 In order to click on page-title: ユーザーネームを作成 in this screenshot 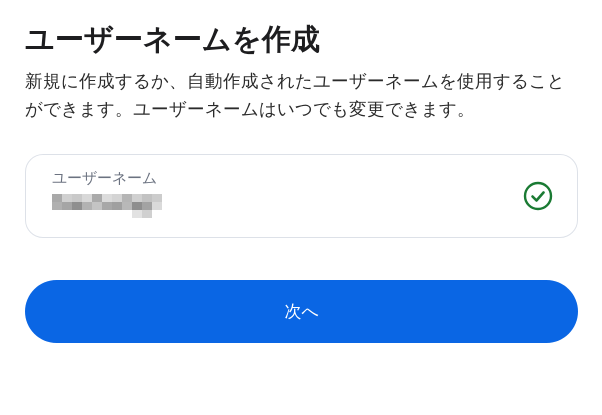, I will do `click(173, 39)`.